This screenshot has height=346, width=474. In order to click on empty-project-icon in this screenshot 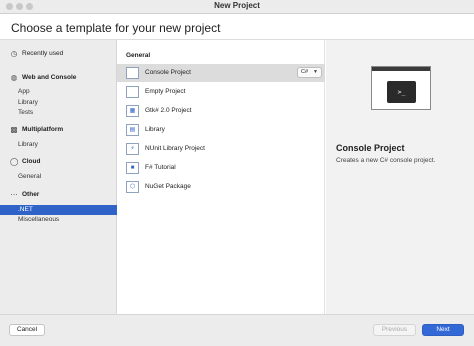, I will do `click(132, 92)`.